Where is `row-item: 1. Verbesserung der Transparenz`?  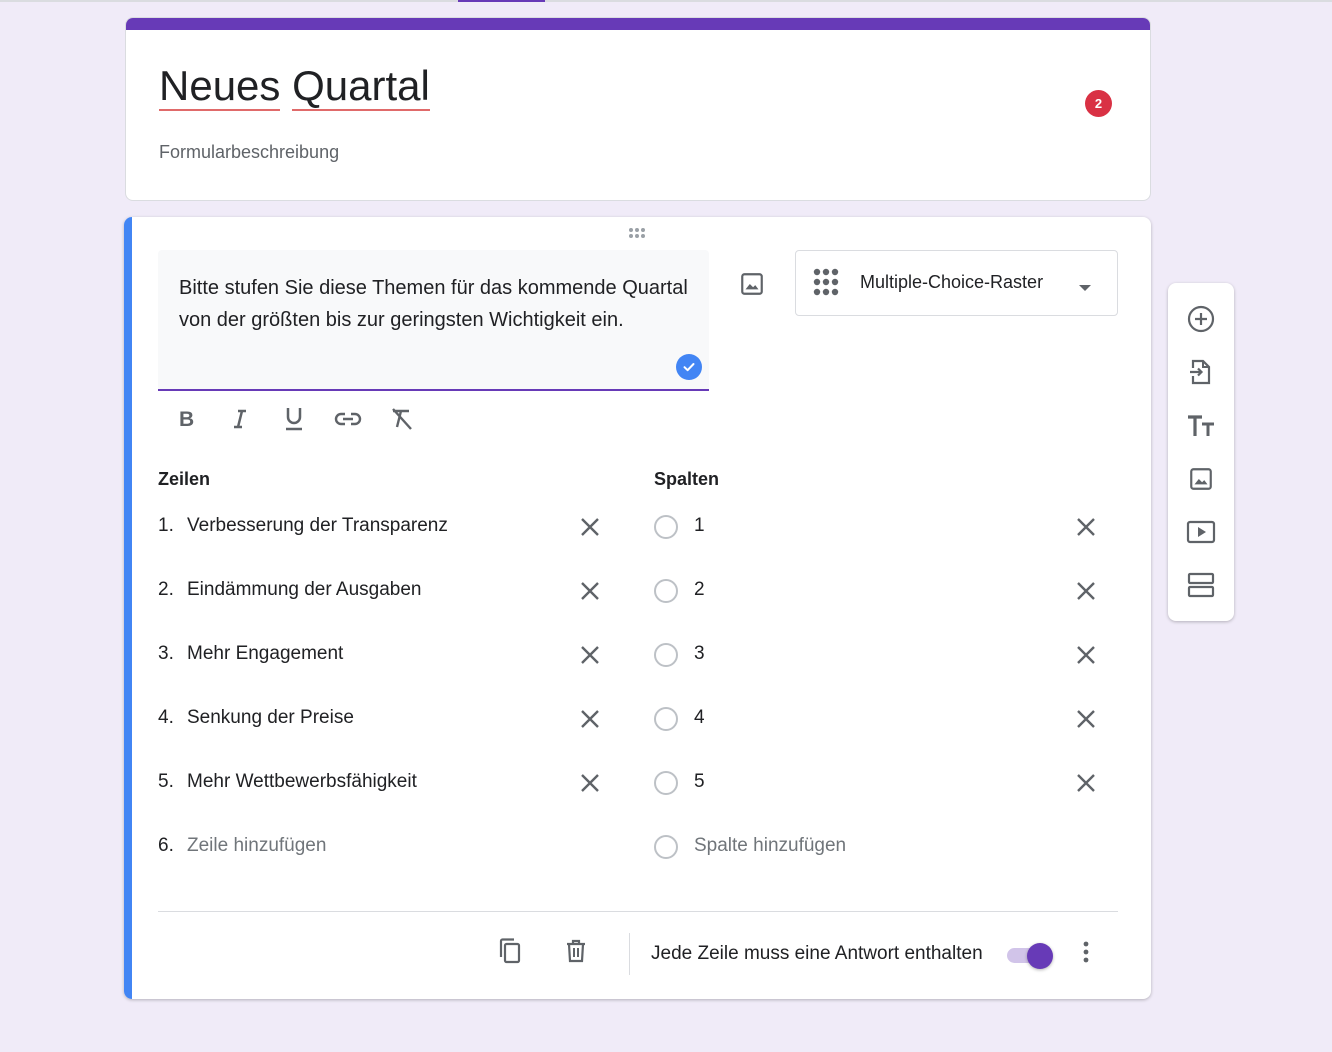
row-item: 1. Verbesserung der Transparenz is located at coordinates (383, 527).